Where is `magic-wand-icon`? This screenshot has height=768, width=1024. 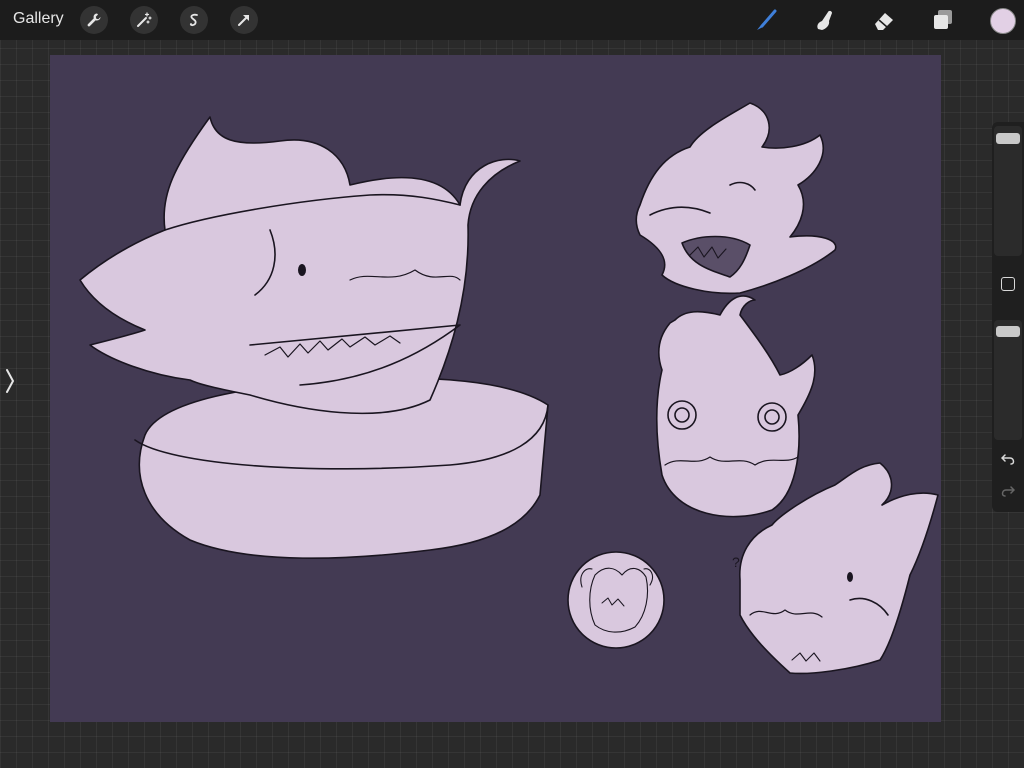 magic-wand-icon is located at coordinates (144, 19).